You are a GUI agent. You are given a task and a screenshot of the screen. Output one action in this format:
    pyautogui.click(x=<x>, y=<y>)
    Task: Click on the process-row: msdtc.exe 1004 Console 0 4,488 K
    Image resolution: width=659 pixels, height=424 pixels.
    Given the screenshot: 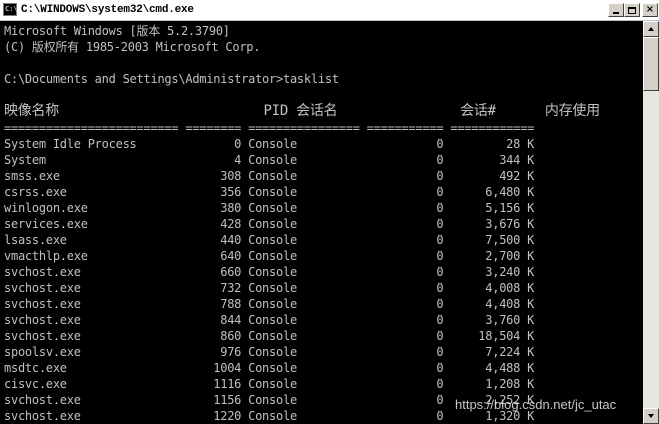 What is the action you would take?
    pyautogui.click(x=269, y=368)
    